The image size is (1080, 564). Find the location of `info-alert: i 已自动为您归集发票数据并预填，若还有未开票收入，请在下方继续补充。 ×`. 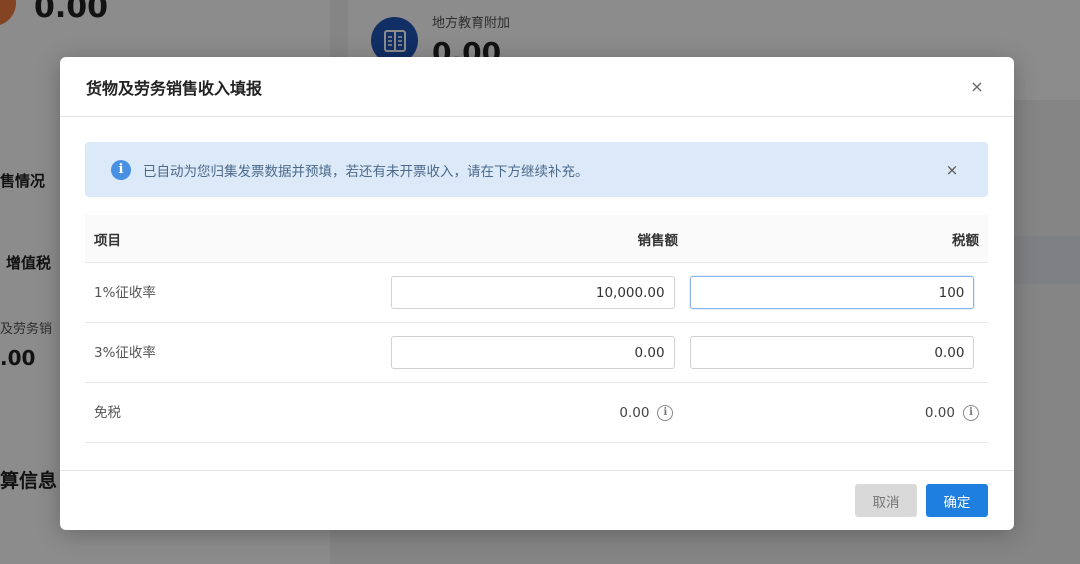

info-alert: i 已自动为您归集发票数据并预填，若还有未开票收入，请在下方继续补充。 × is located at coordinates (536, 169).